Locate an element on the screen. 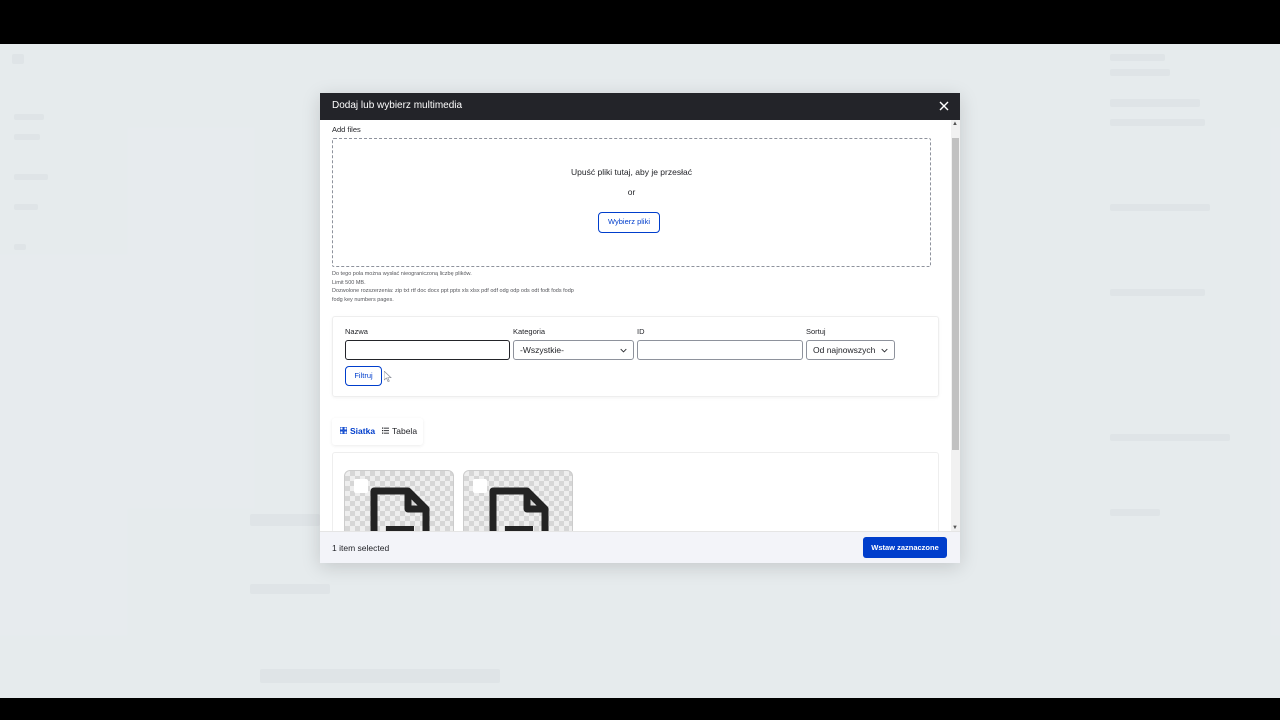  category-value: -Wszystkie- is located at coordinates (542, 350).